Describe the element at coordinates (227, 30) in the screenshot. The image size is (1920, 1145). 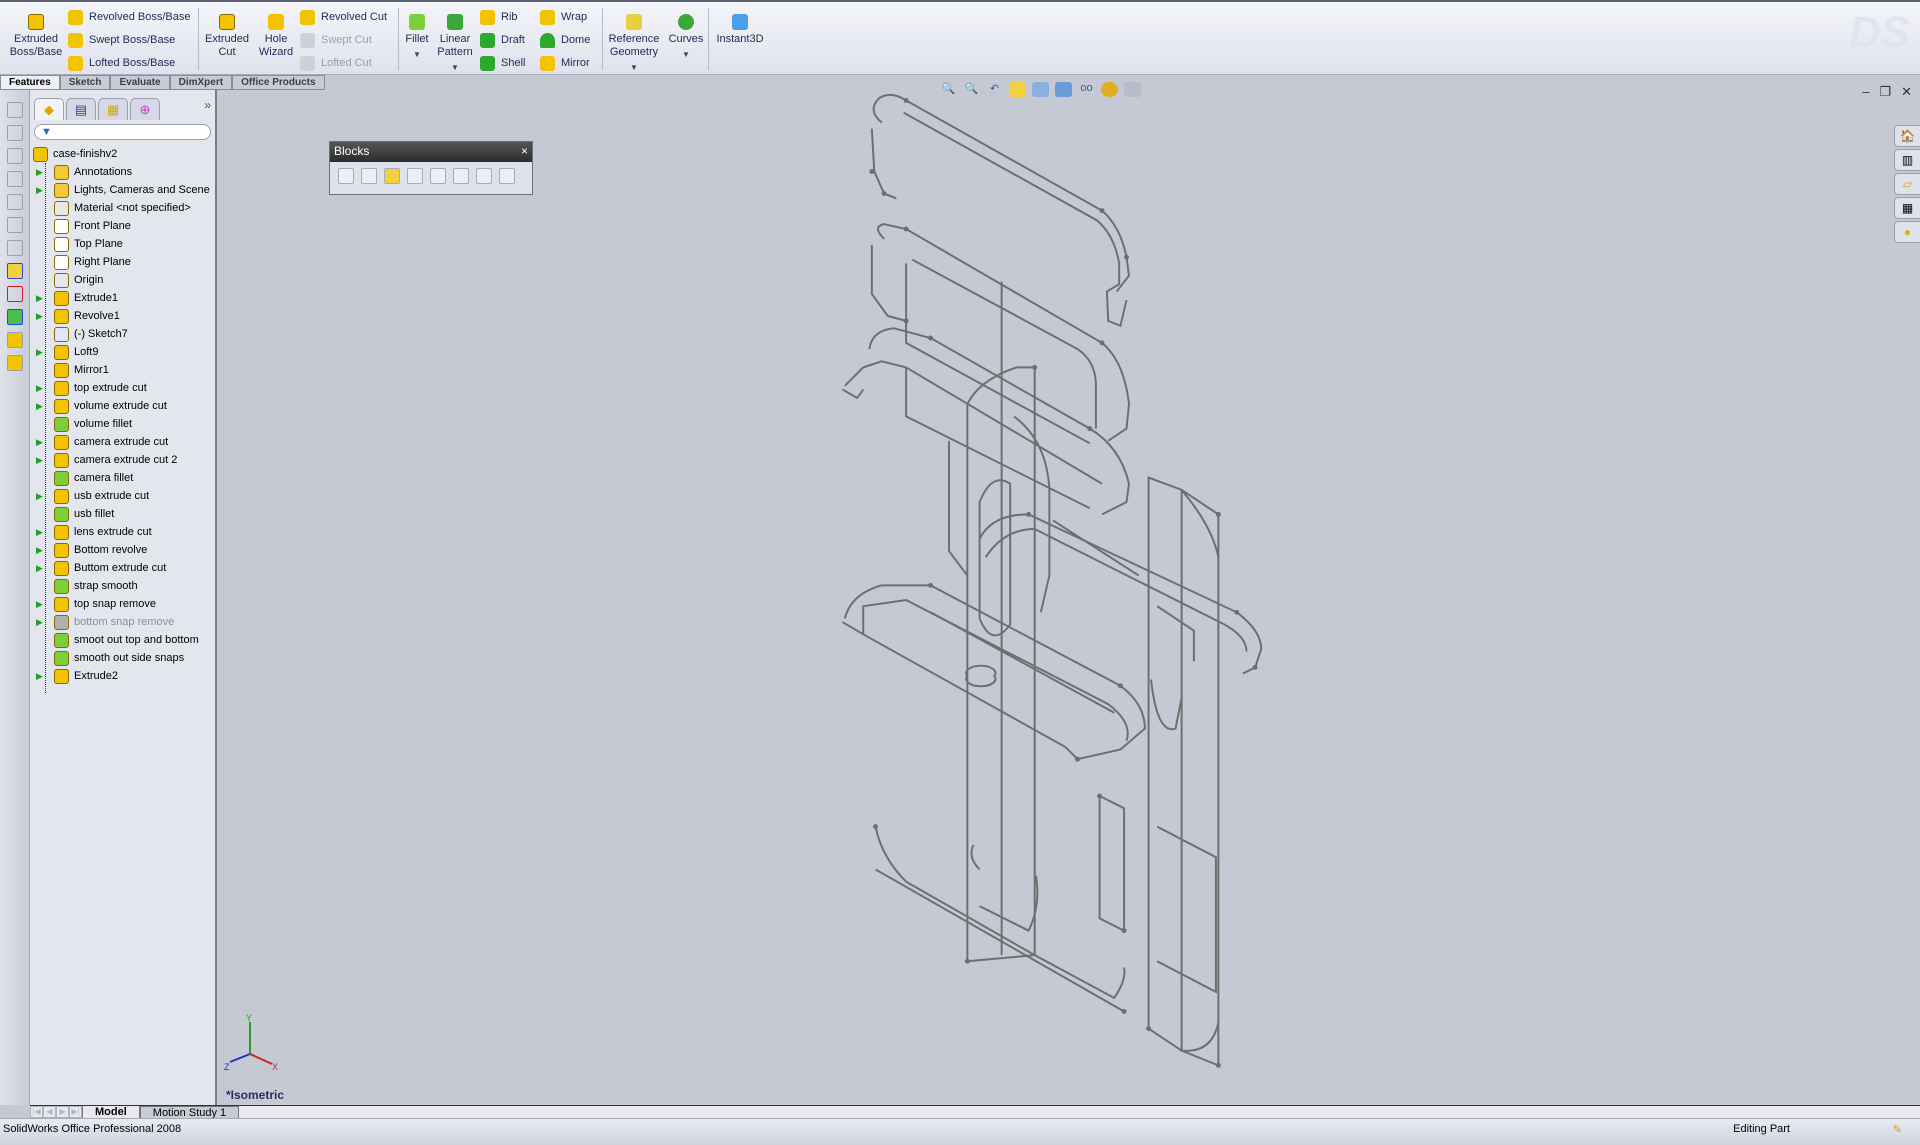
I see `extruded-cut-button: Extruded Cut` at that location.